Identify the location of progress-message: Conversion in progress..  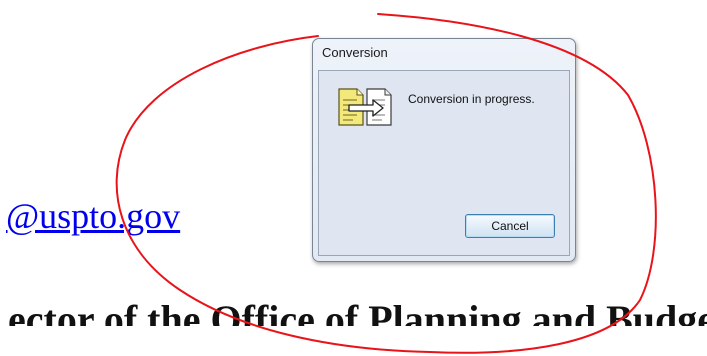
(471, 99).